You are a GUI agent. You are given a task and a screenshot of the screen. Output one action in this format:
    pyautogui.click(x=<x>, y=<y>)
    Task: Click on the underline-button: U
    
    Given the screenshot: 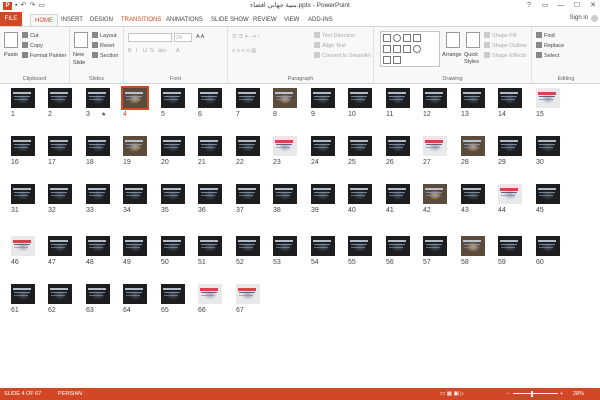 What is the action you would take?
    pyautogui.click(x=145, y=51)
    